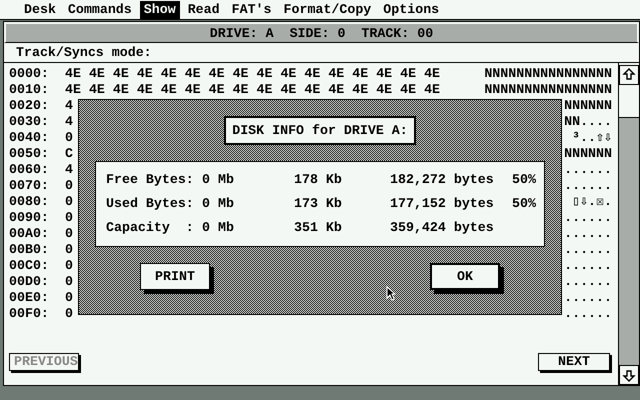 This screenshot has height=400, width=640. Describe the element at coordinates (29, 298) in the screenshot. I see `address-text: 00E0:` at that location.